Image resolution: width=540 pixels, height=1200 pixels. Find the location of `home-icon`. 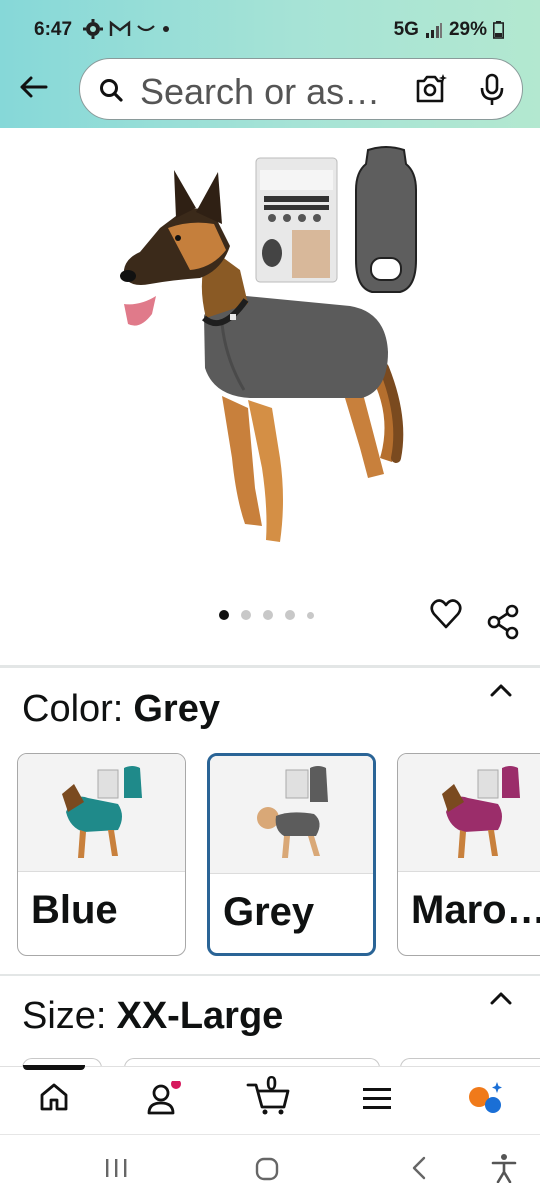

home-icon is located at coordinates (54, 1097).